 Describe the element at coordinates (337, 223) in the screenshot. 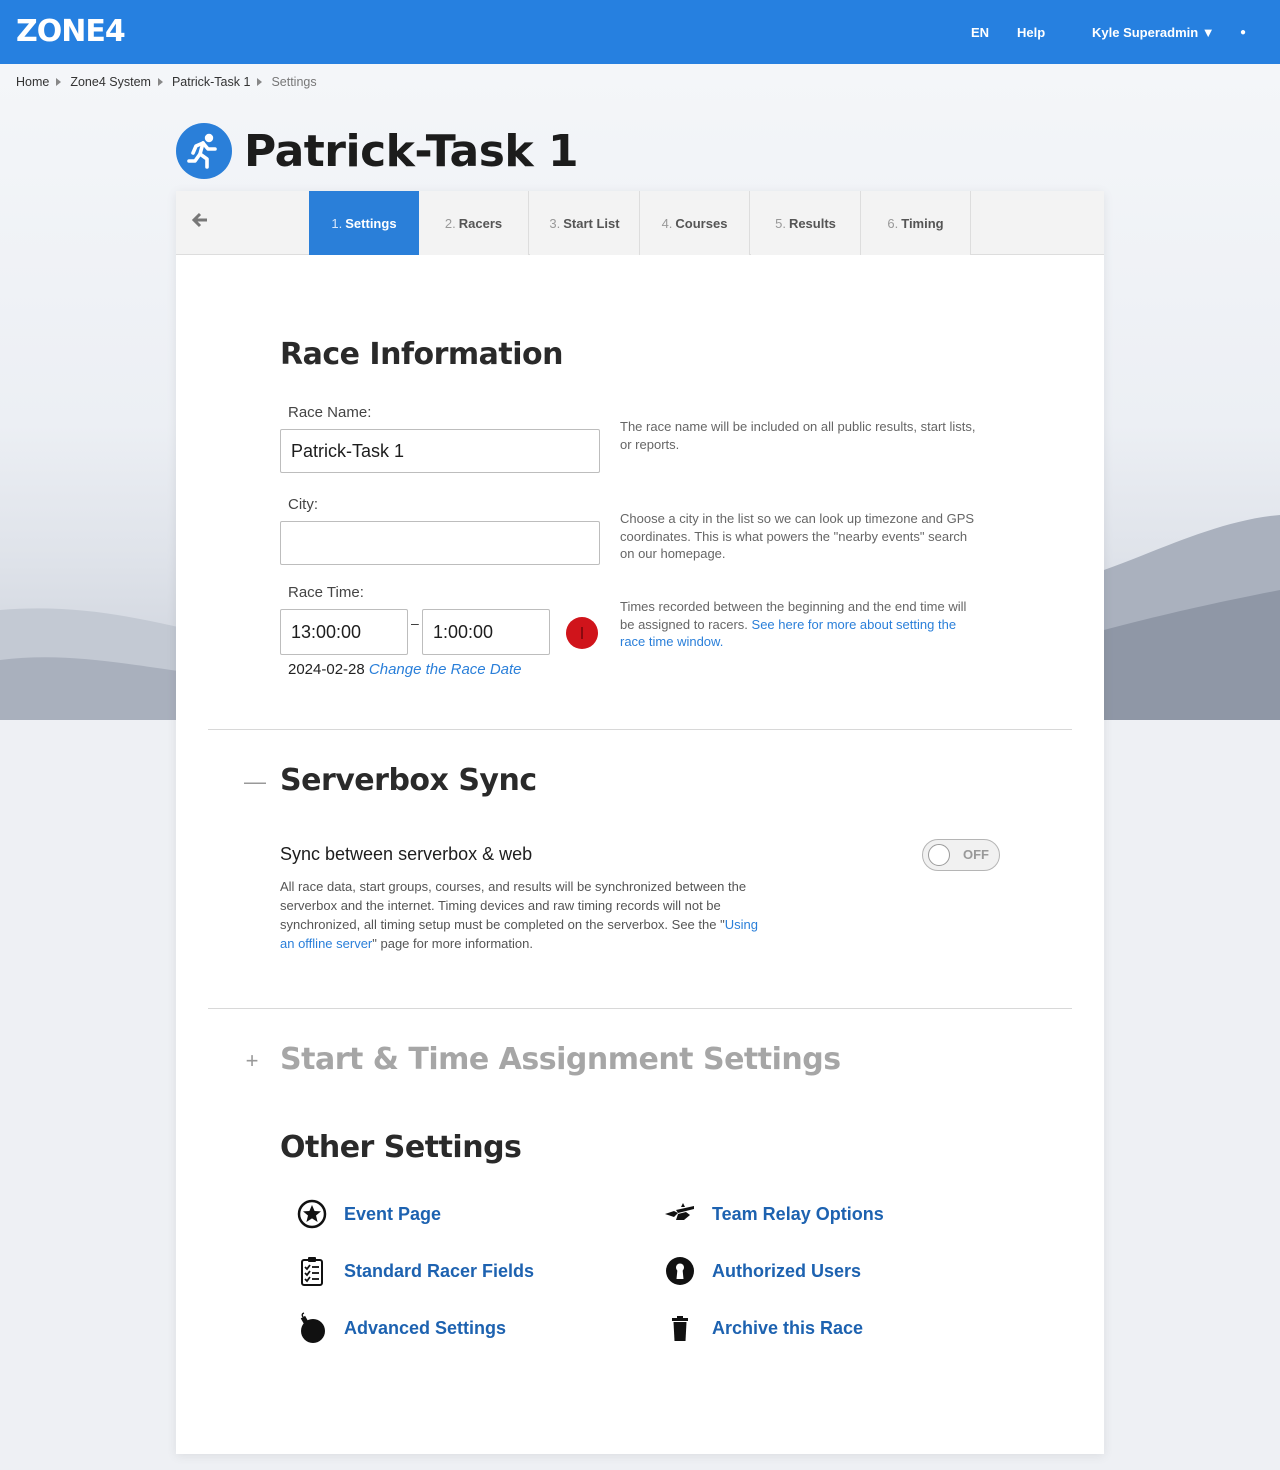

I see `tab-number: 1.` at that location.